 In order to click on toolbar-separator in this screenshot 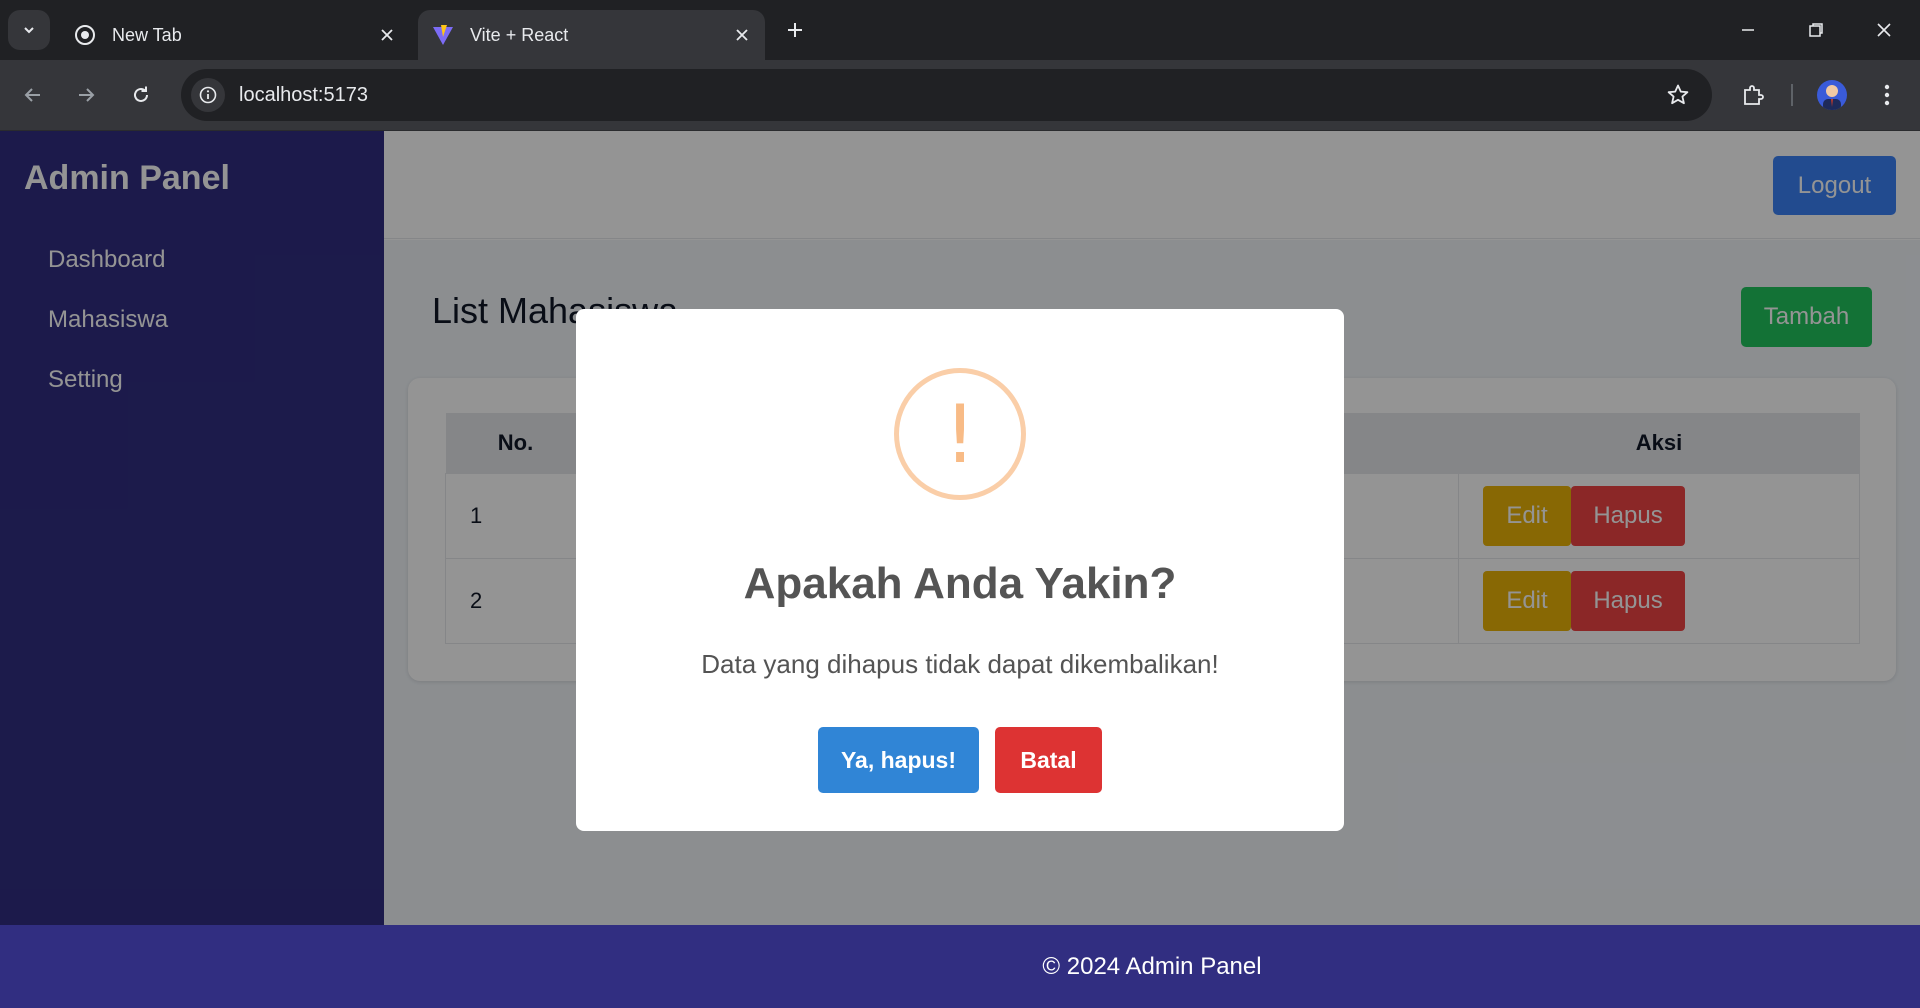, I will do `click(1792, 95)`.